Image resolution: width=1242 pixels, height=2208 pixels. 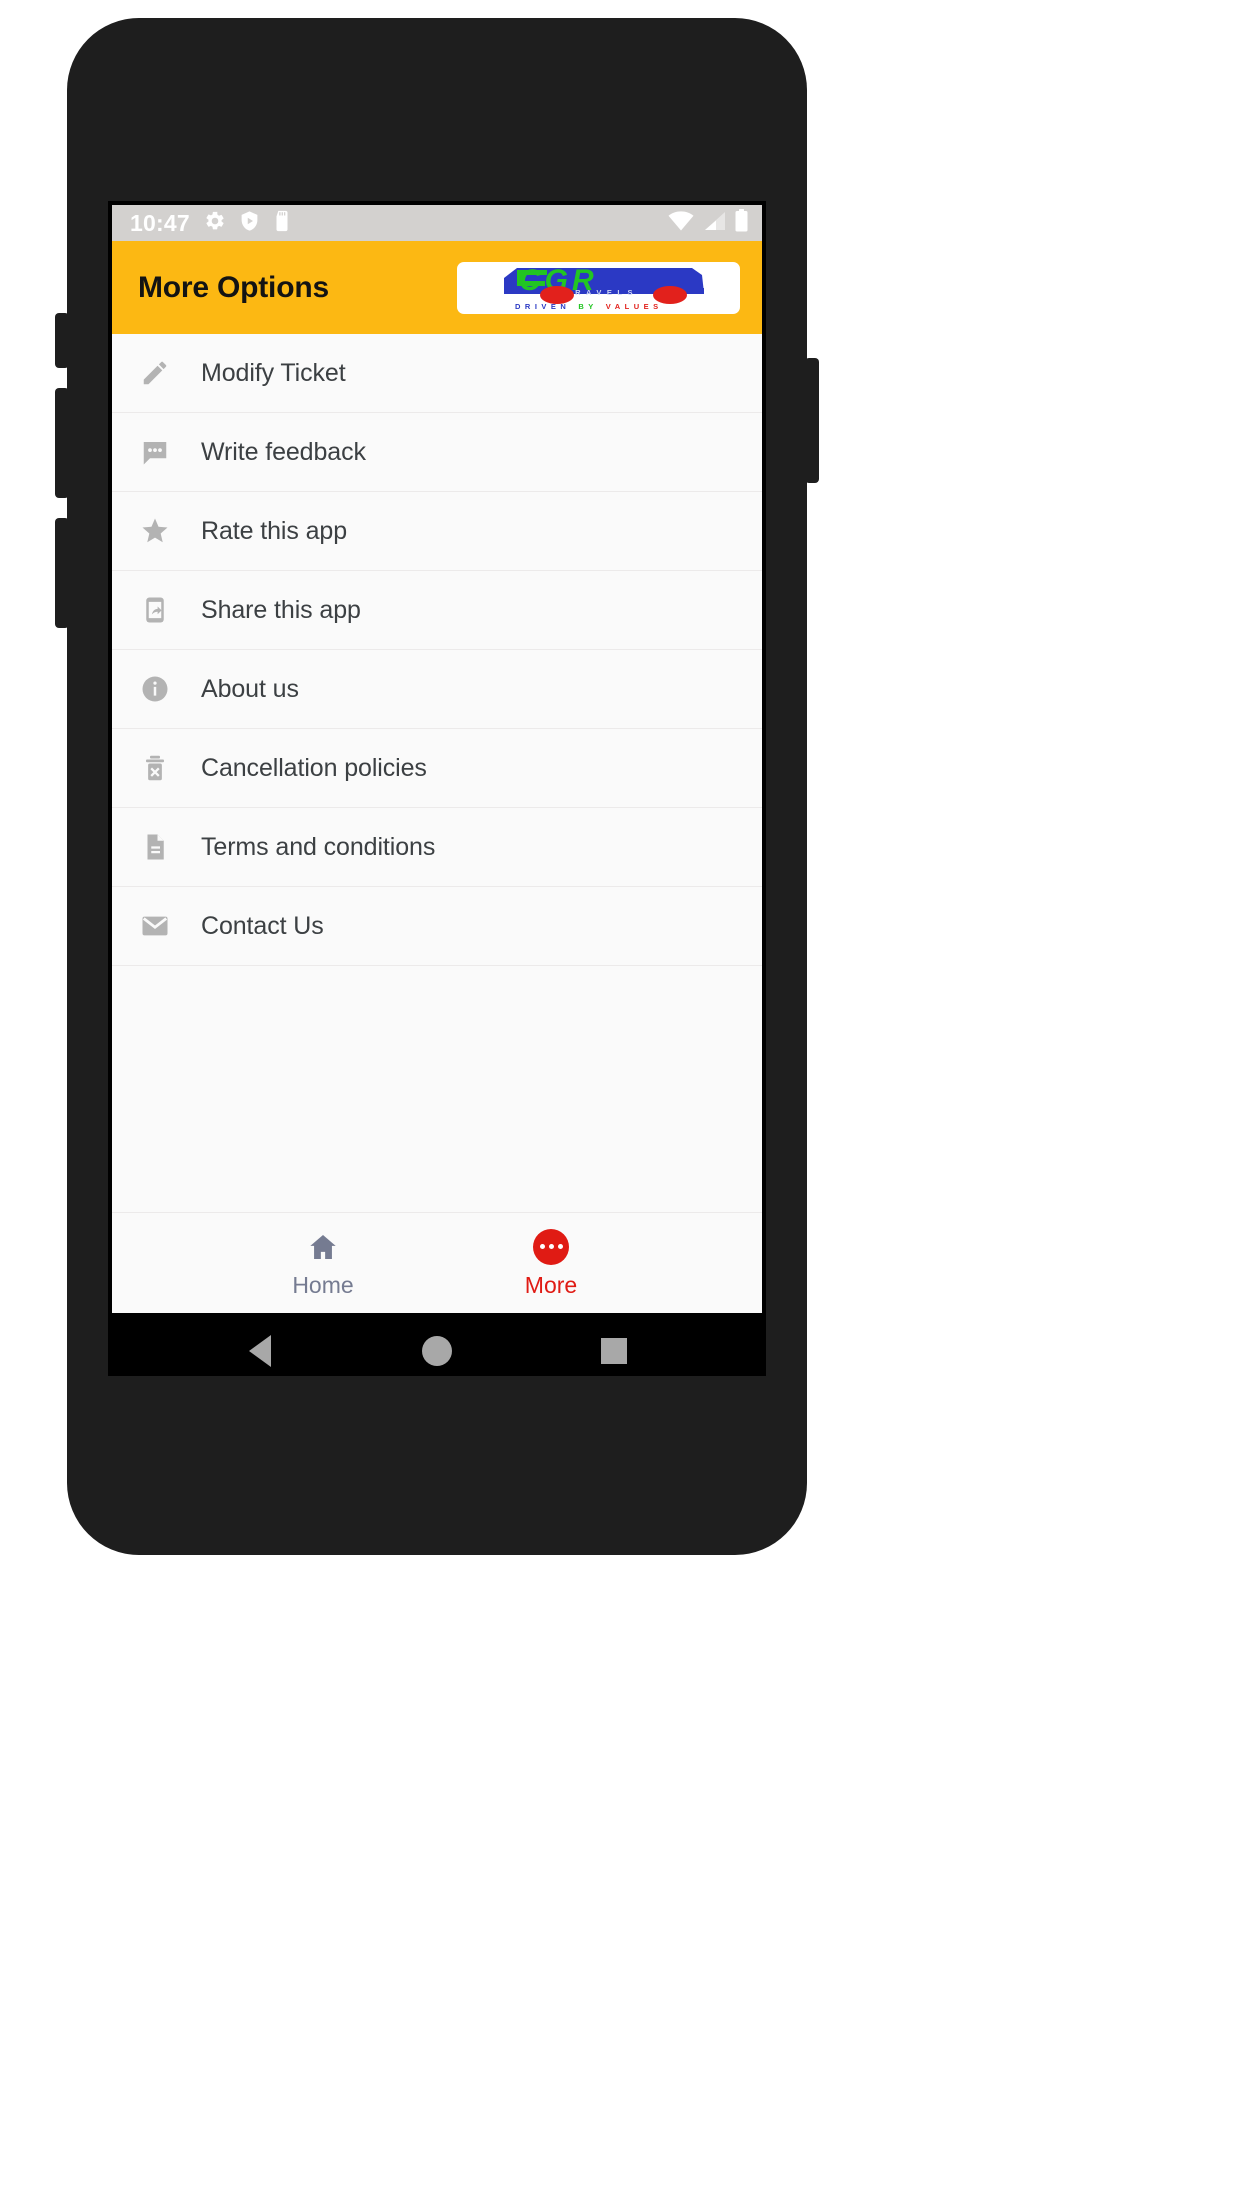 I want to click on logo-artwork: CGR TRAVELS DRIVEN BY VALUES, so click(x=604, y=287).